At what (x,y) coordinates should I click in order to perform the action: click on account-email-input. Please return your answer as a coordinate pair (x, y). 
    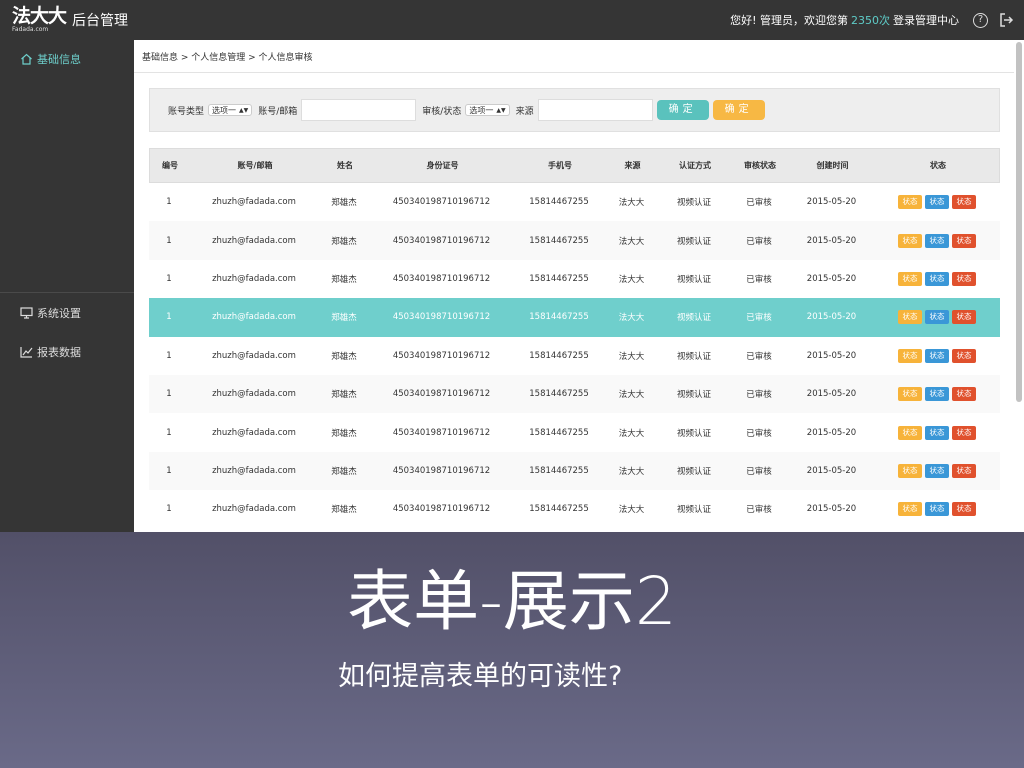
    Looking at the image, I should click on (359, 110).